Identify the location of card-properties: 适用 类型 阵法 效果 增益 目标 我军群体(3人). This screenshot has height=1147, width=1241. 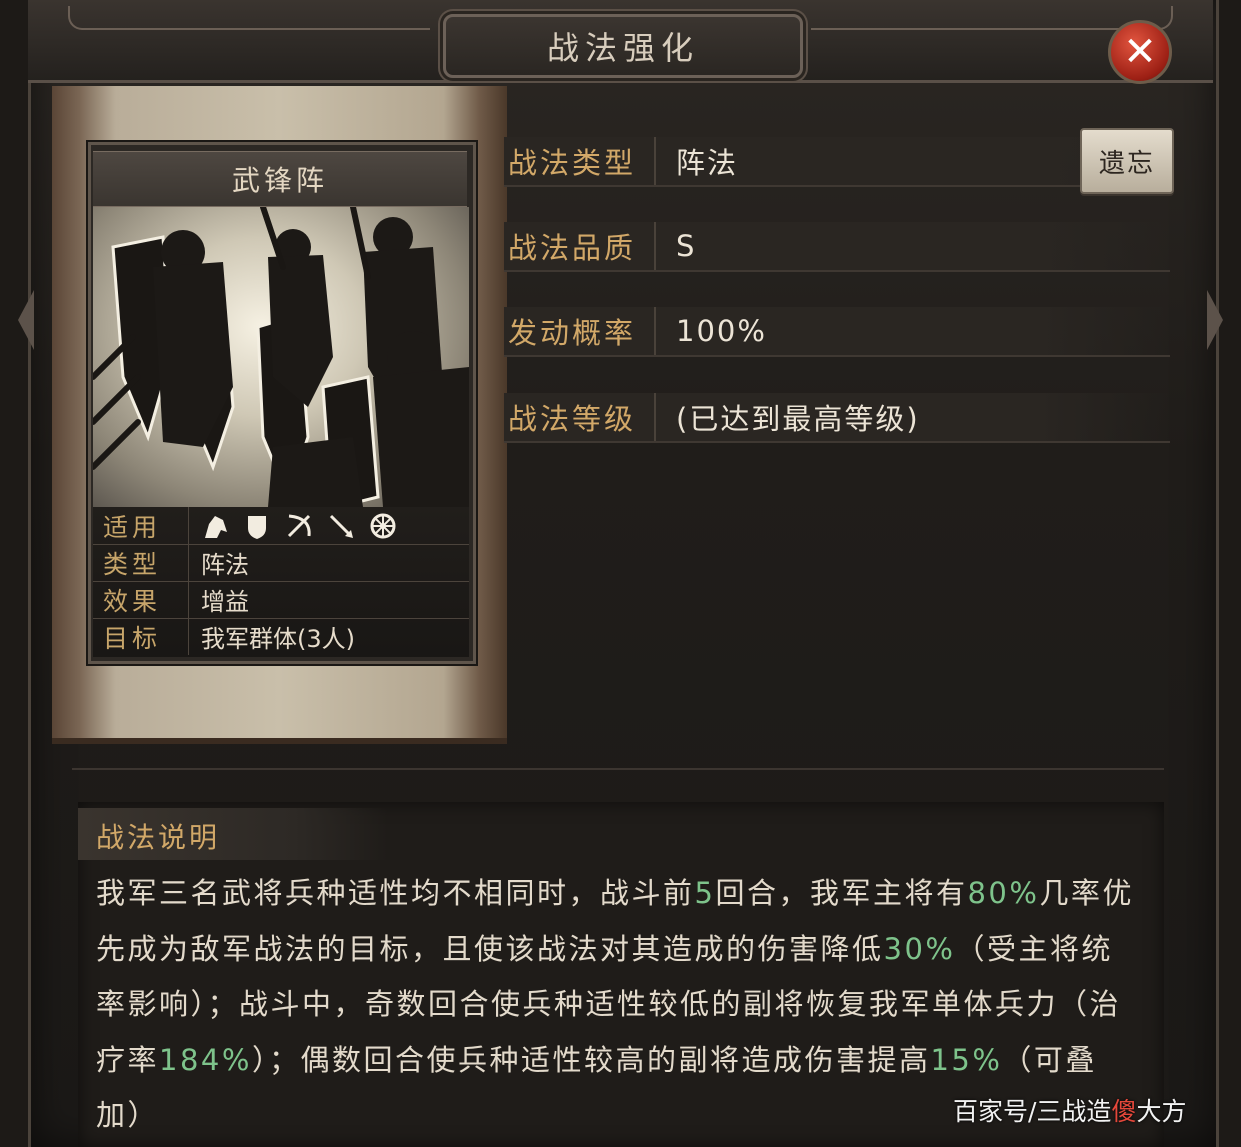
(281, 582).